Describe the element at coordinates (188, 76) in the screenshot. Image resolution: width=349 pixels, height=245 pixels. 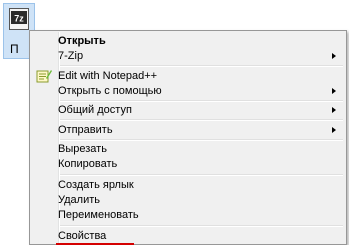
I see `menu-item-edit-with-notepad: Edit with Notepad++` at that location.